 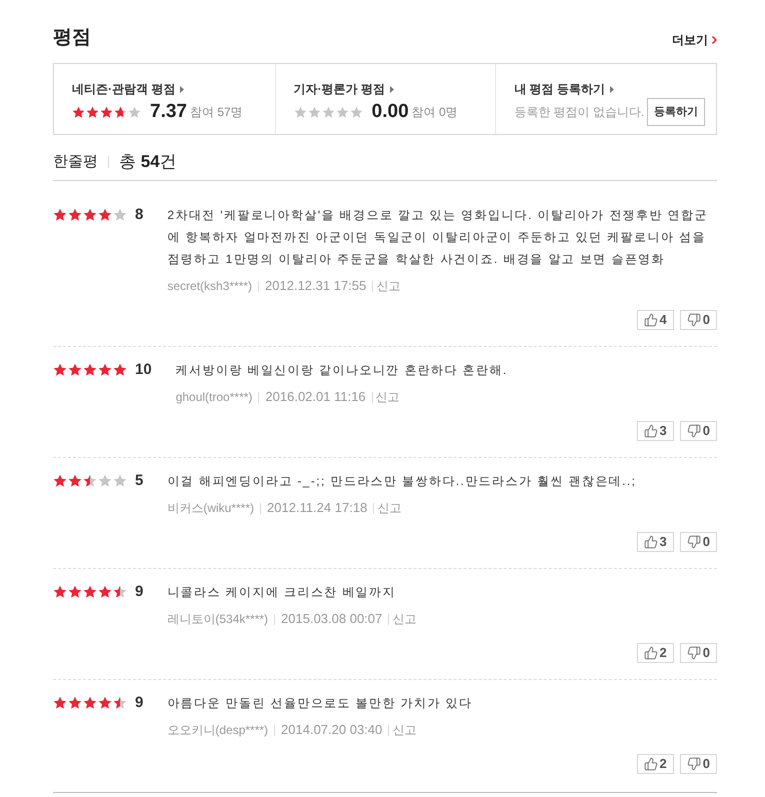 I want to click on empty-rating-message: 등록한 평점이 없습니다., so click(x=579, y=112).